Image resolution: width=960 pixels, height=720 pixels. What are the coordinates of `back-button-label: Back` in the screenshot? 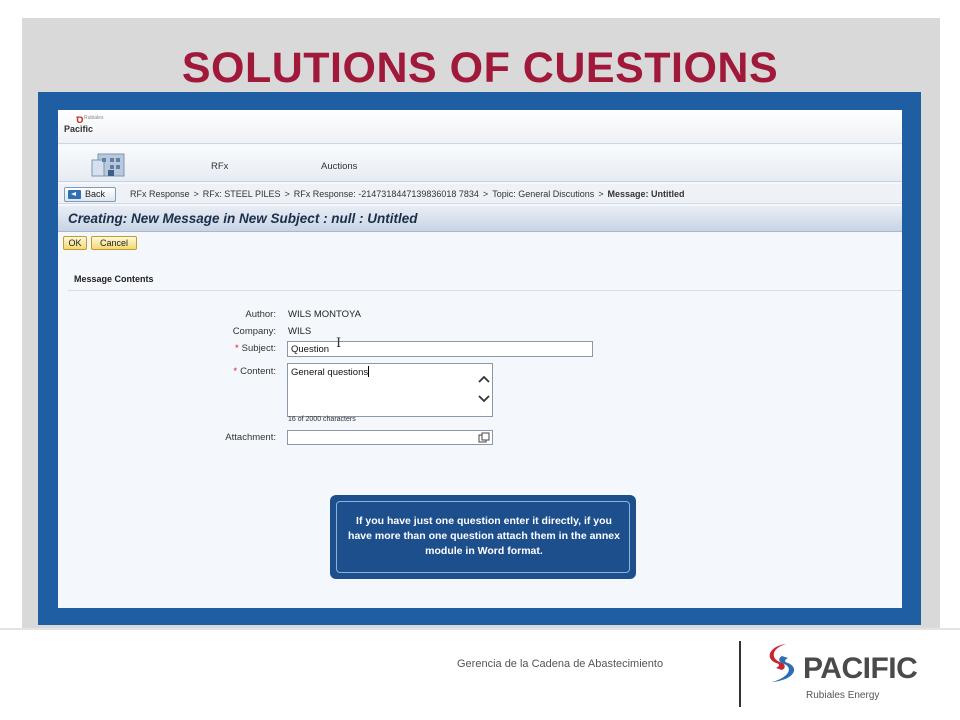 It's located at (95, 194).